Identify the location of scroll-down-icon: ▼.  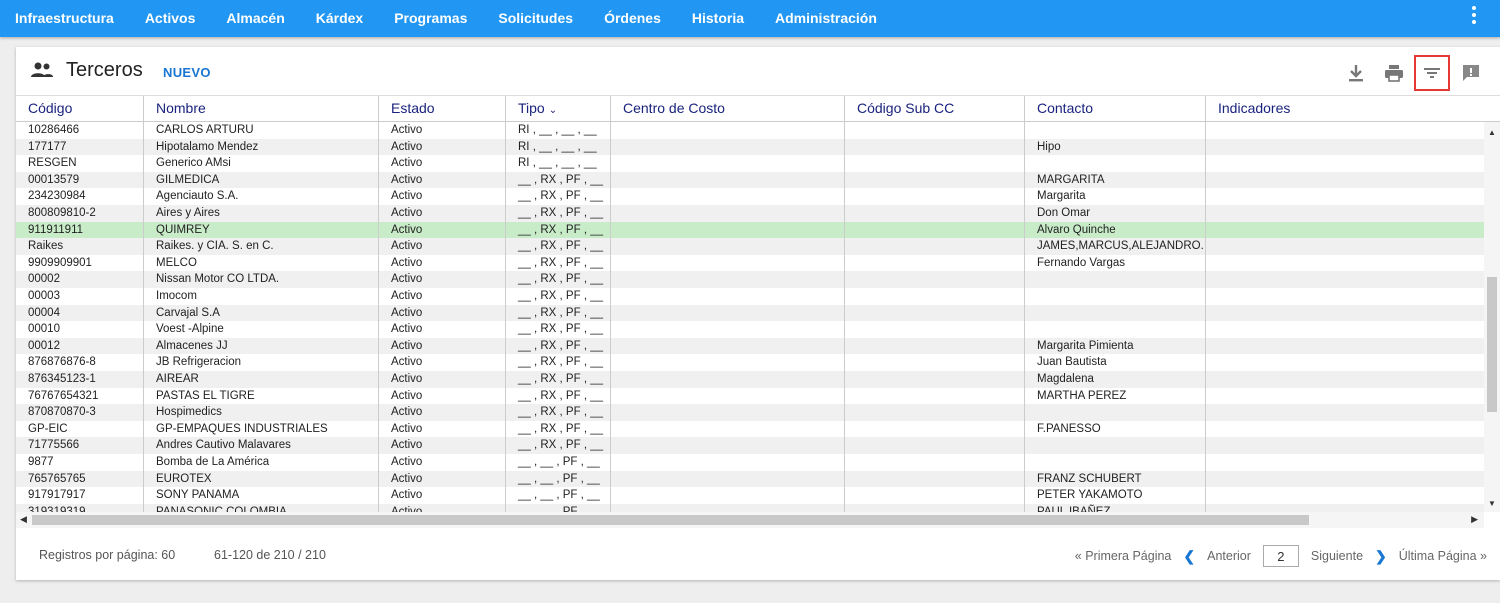
(1492, 503).